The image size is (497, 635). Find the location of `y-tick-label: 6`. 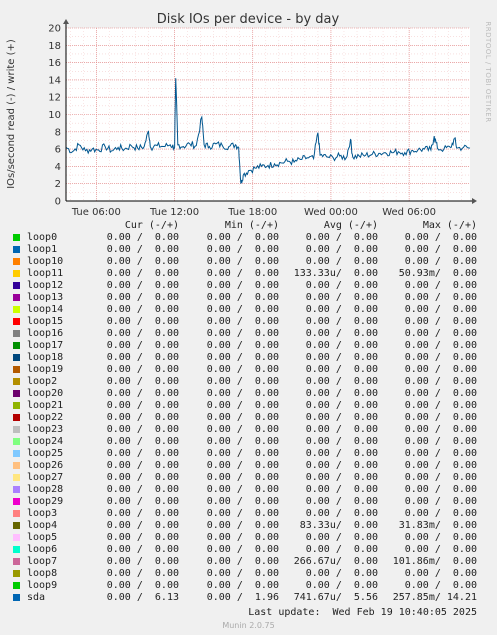

y-tick-label: 6 is located at coordinates (58, 150).